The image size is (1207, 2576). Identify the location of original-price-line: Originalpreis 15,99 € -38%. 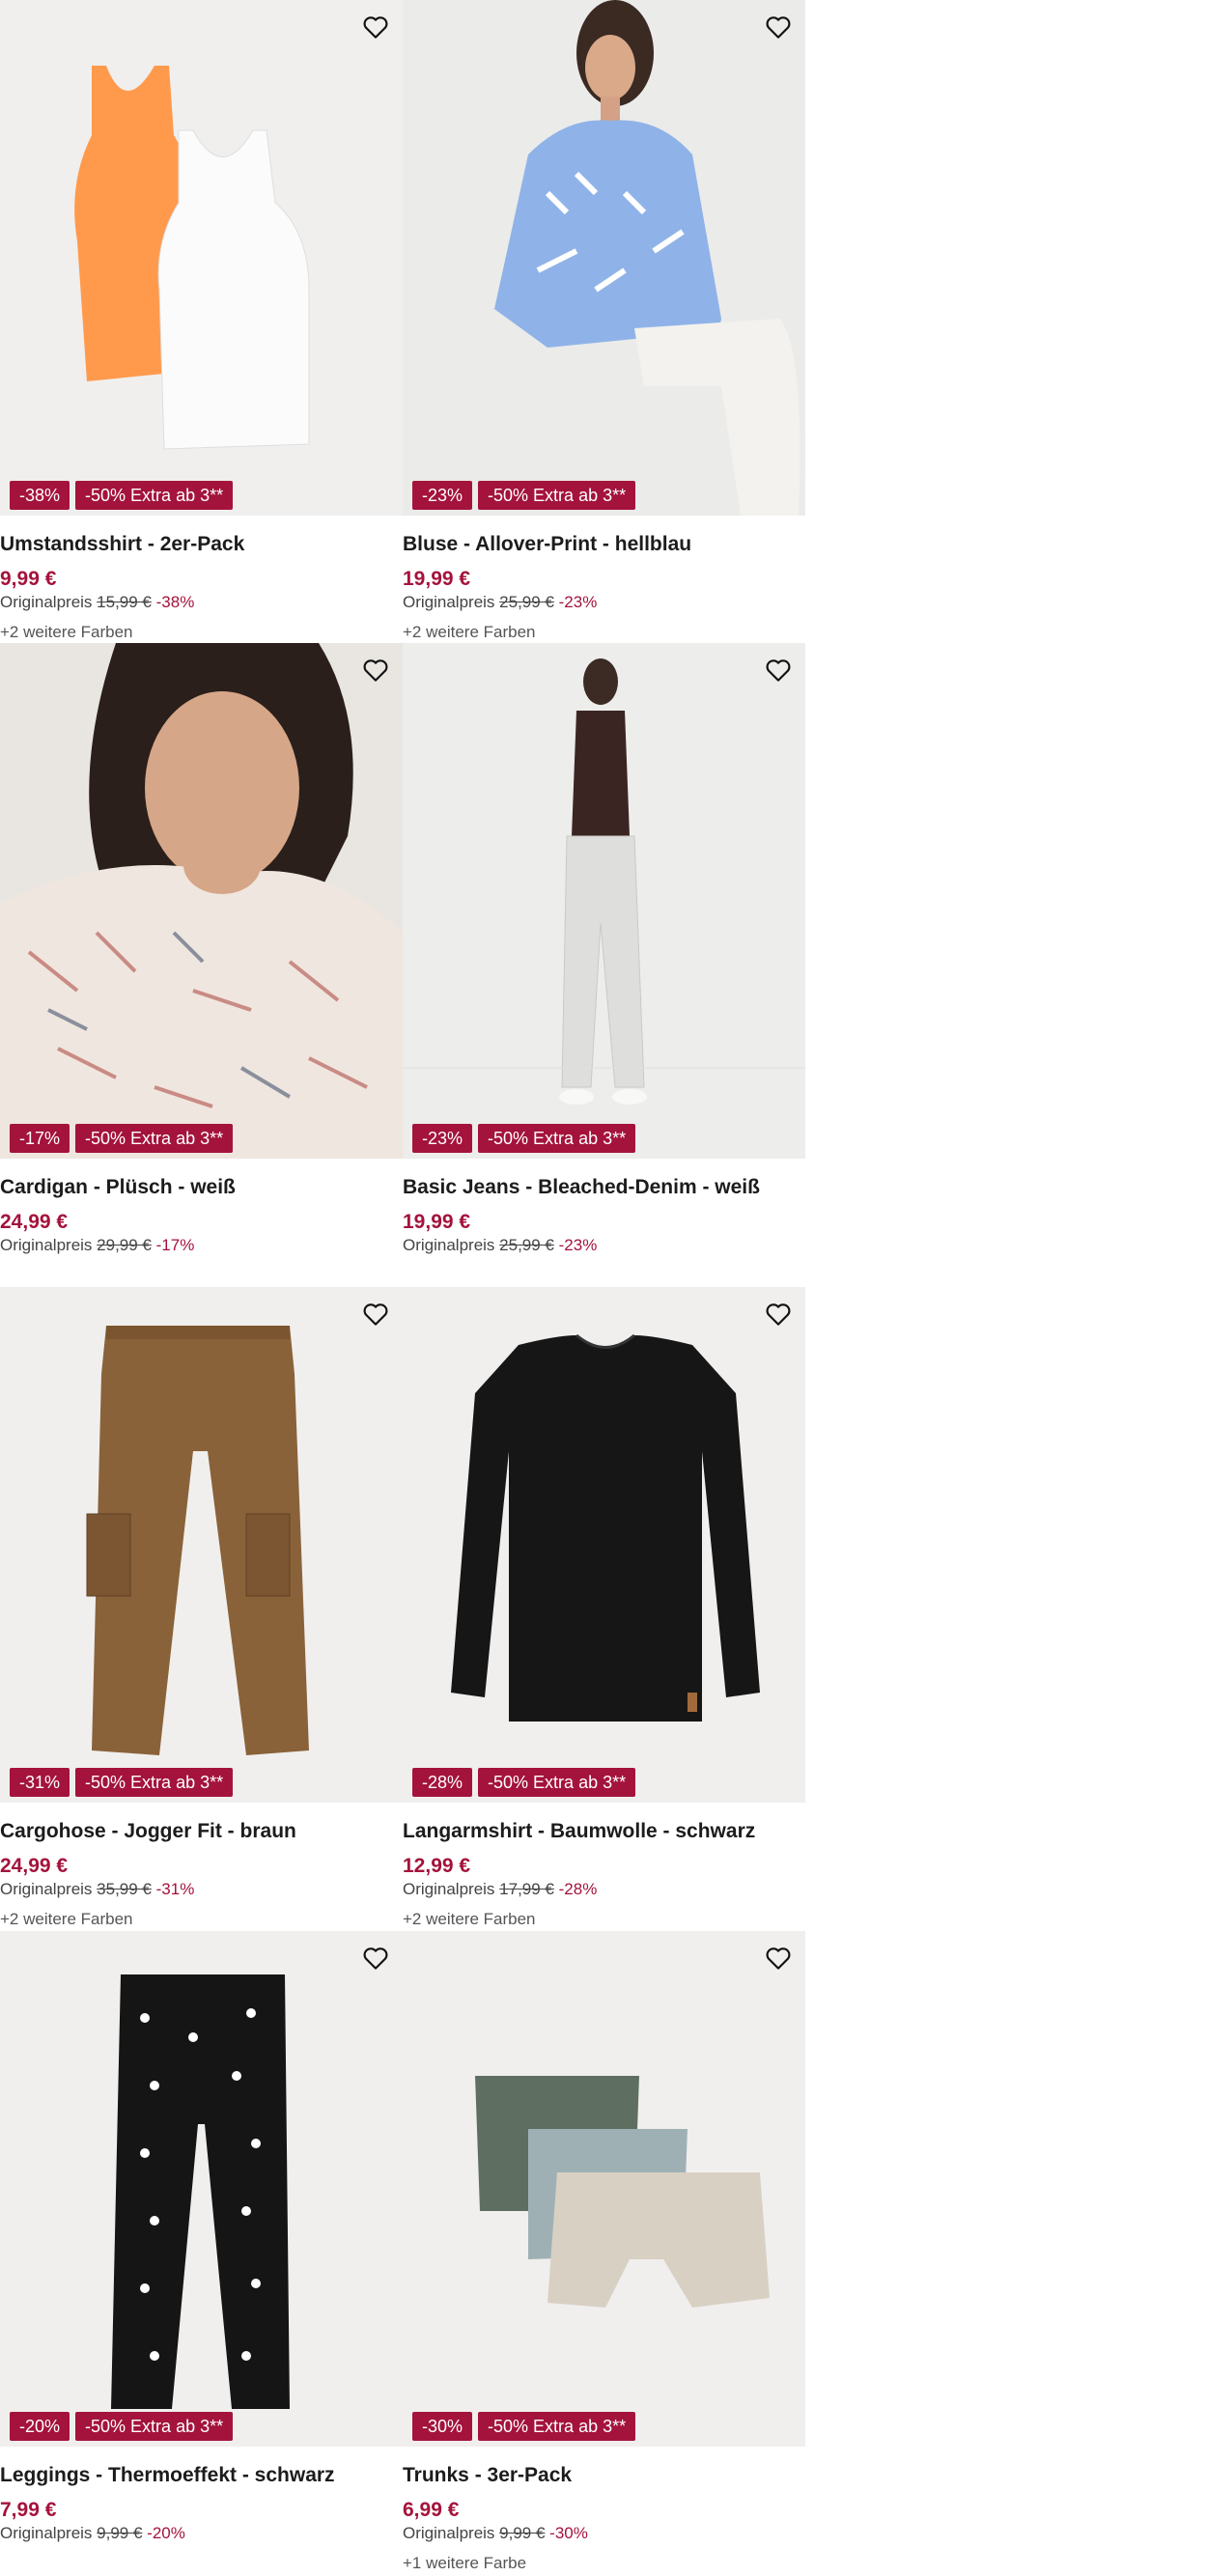
(97, 603).